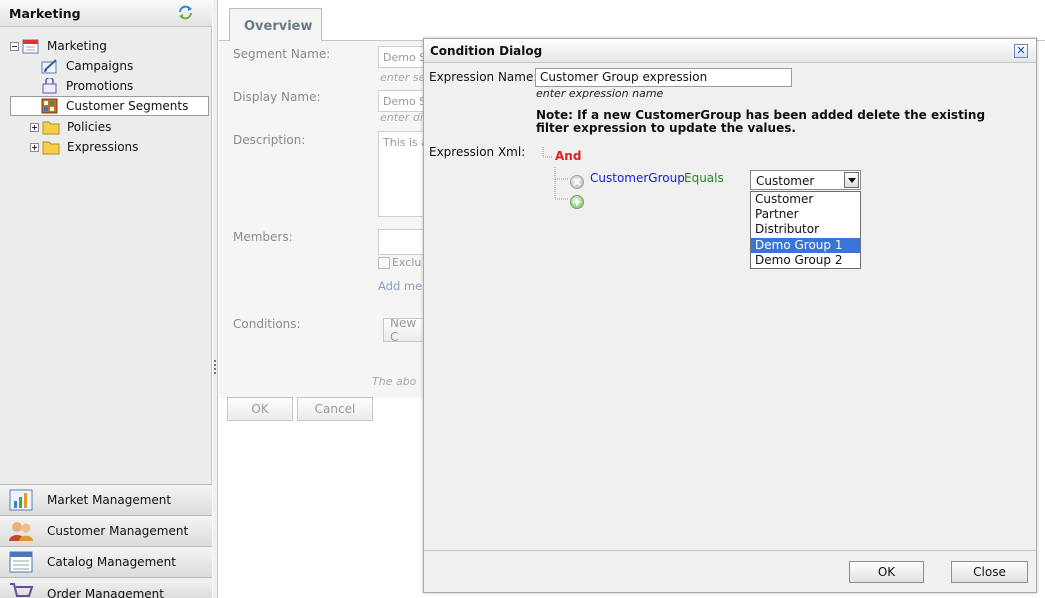 This screenshot has height=598, width=1045. What do you see at coordinates (263, 237) in the screenshot?
I see `members-label: Members:` at bounding box center [263, 237].